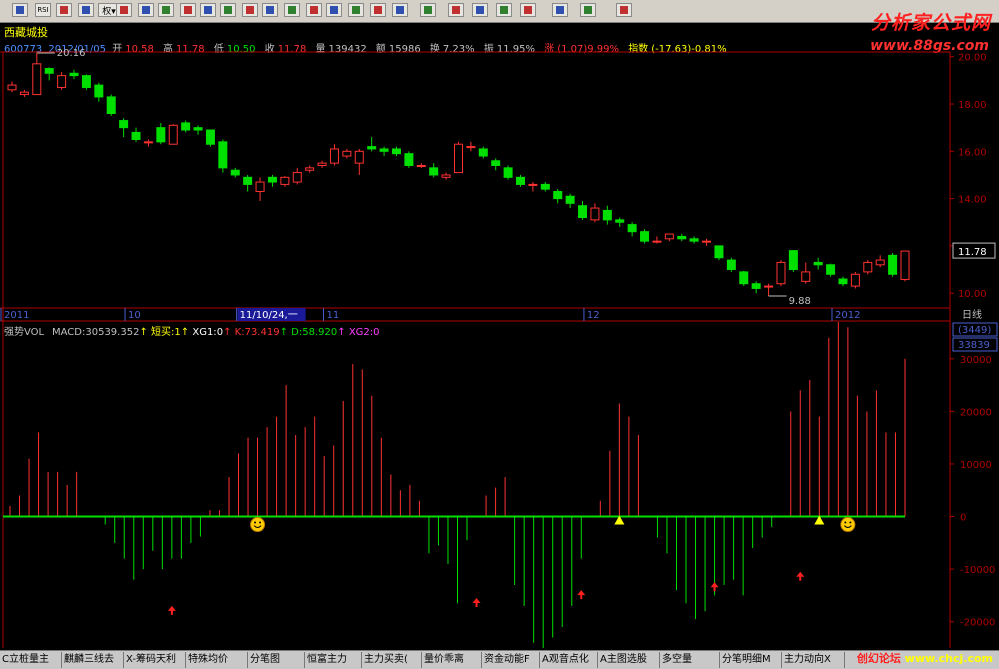 This screenshot has width=999, height=669. Describe the element at coordinates (269, 315) in the screenshot. I see `time-label-2: 11/10/24,一` at that location.